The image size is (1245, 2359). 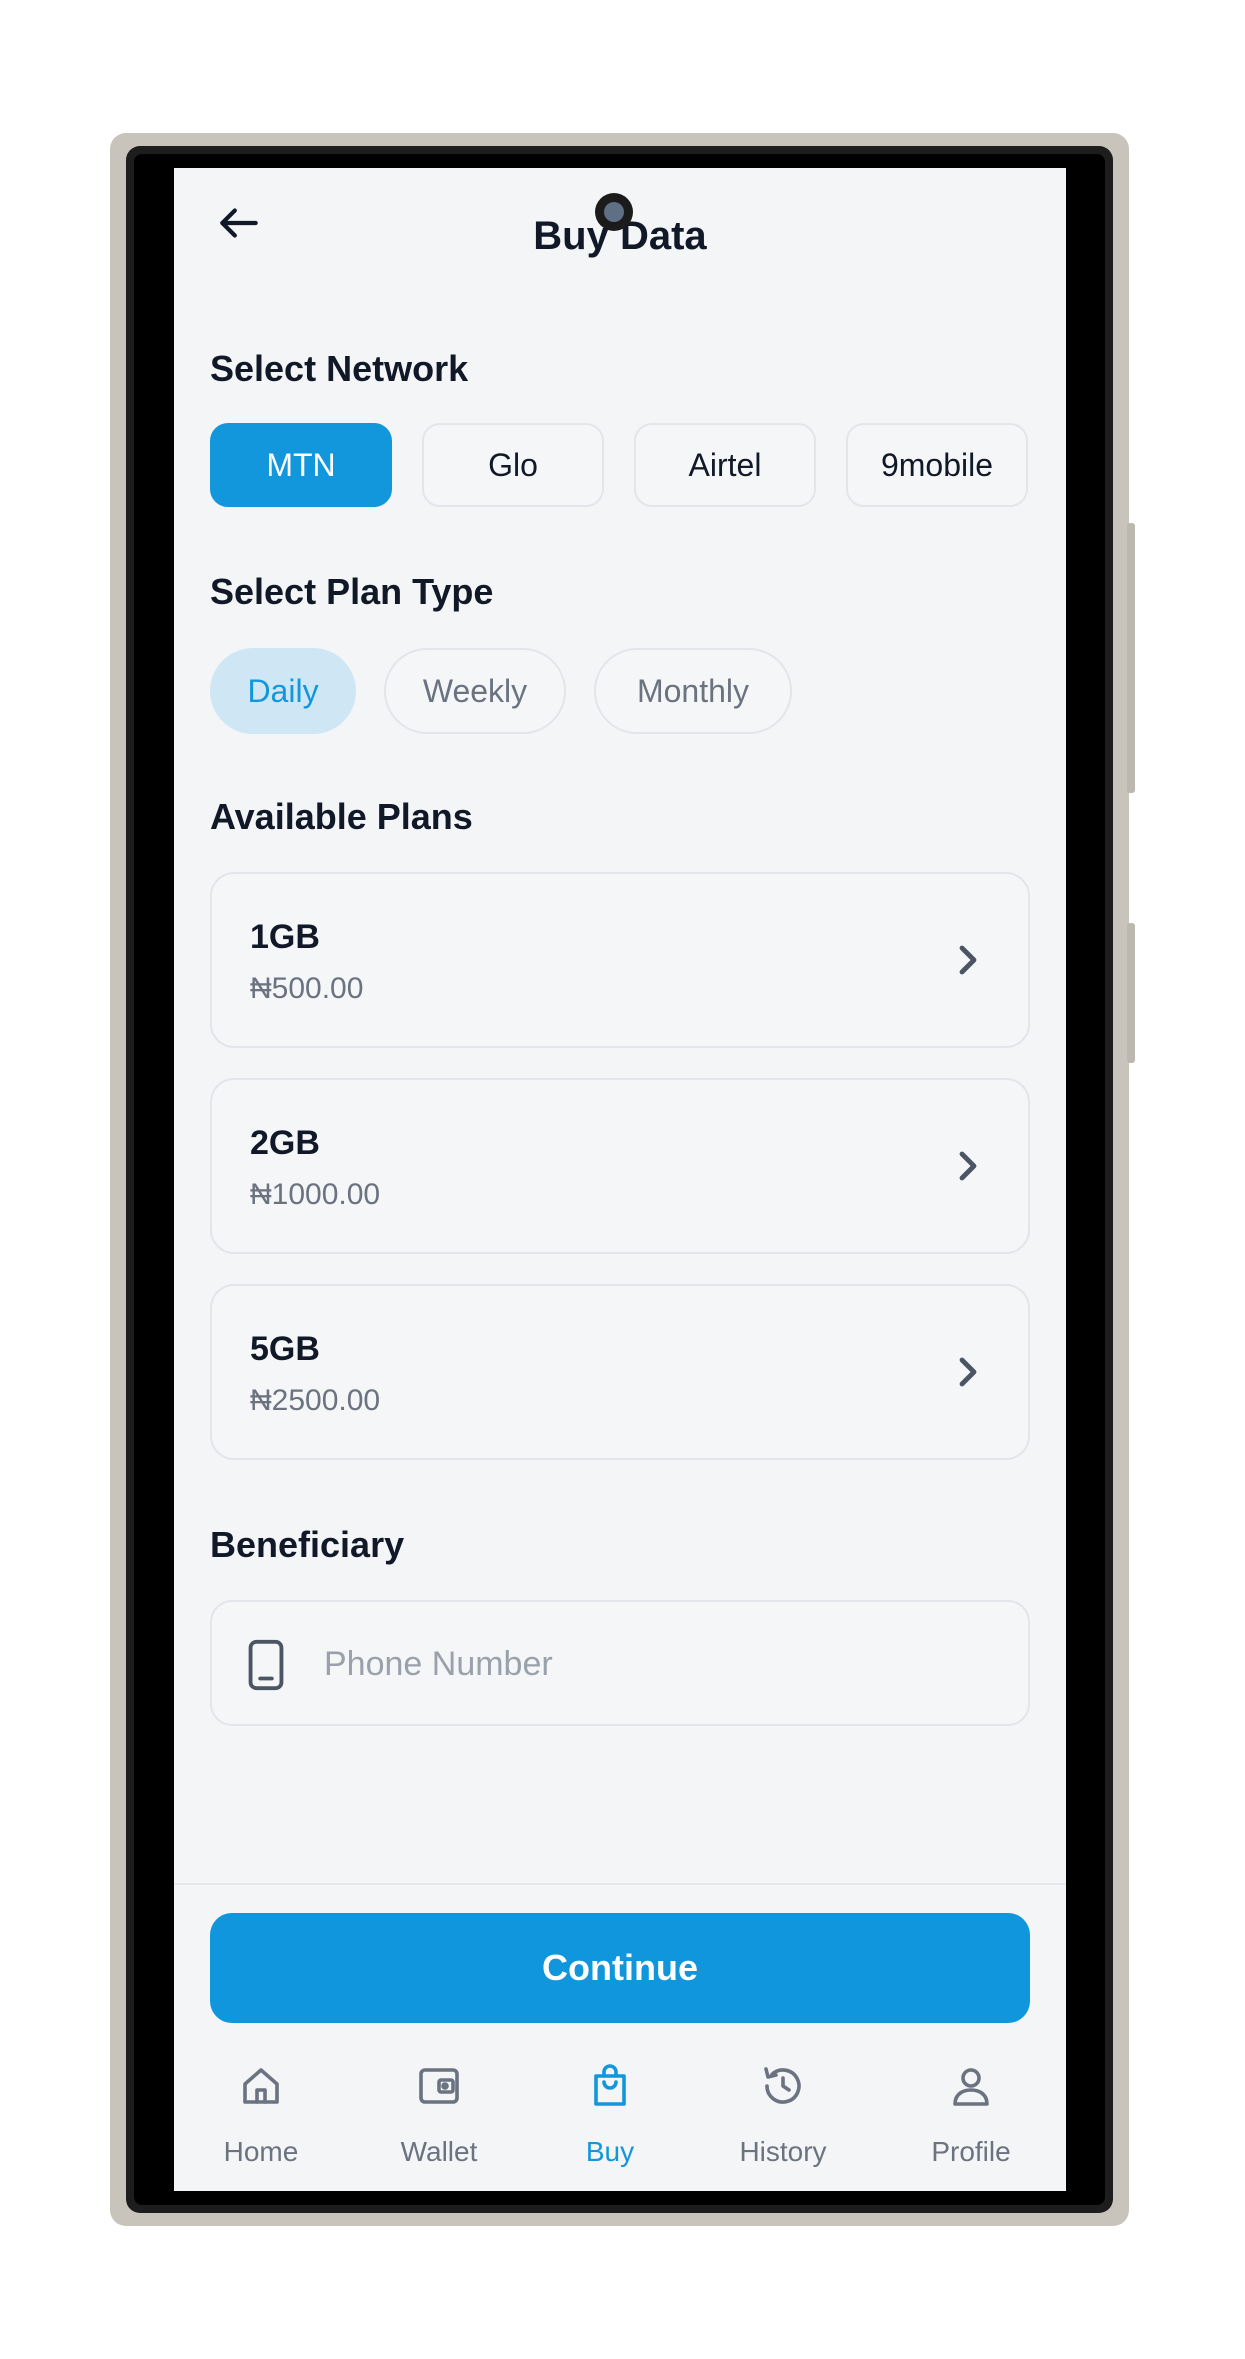 What do you see at coordinates (261, 2108) in the screenshot?
I see `nav-item-home: Home` at bounding box center [261, 2108].